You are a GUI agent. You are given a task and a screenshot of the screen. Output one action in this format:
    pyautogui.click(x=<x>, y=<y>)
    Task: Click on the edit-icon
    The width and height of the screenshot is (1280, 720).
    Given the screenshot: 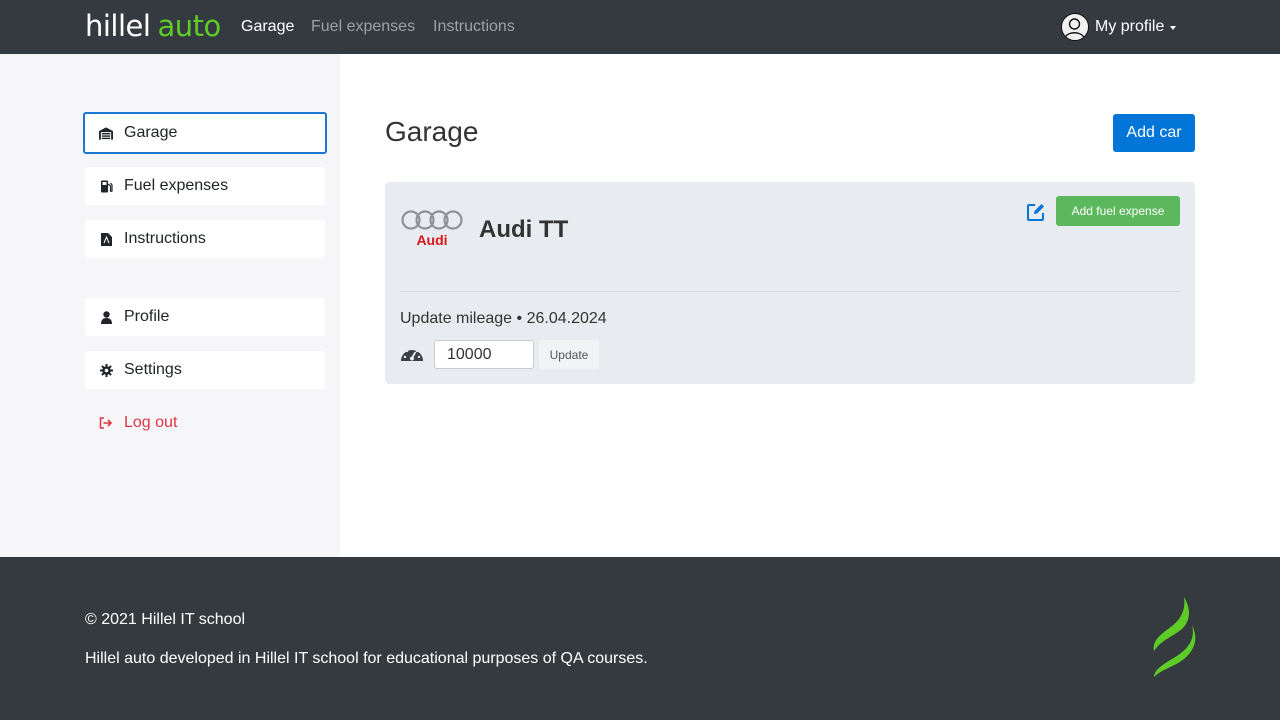 What is the action you would take?
    pyautogui.click(x=1036, y=212)
    